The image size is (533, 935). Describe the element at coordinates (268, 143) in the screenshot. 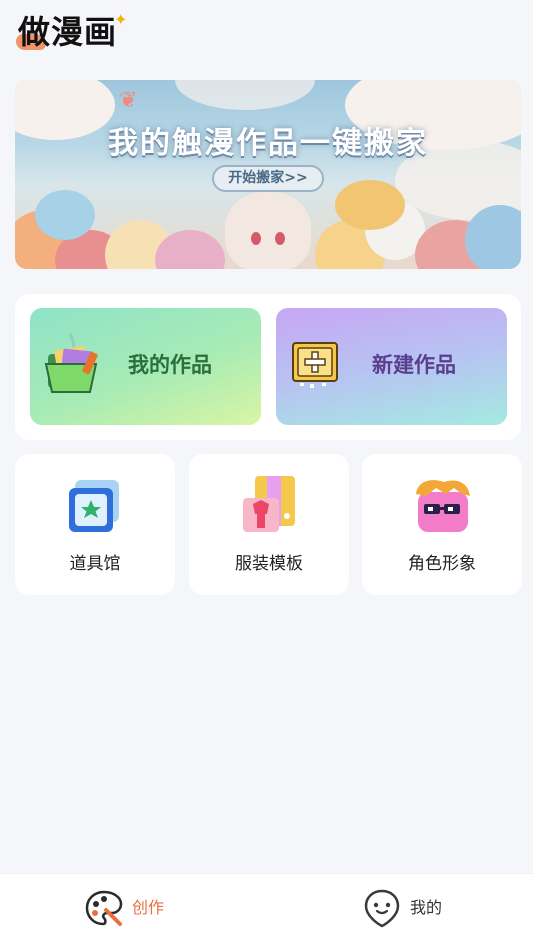

I see `banner-title: 我的触漫作品一键搬家` at that location.